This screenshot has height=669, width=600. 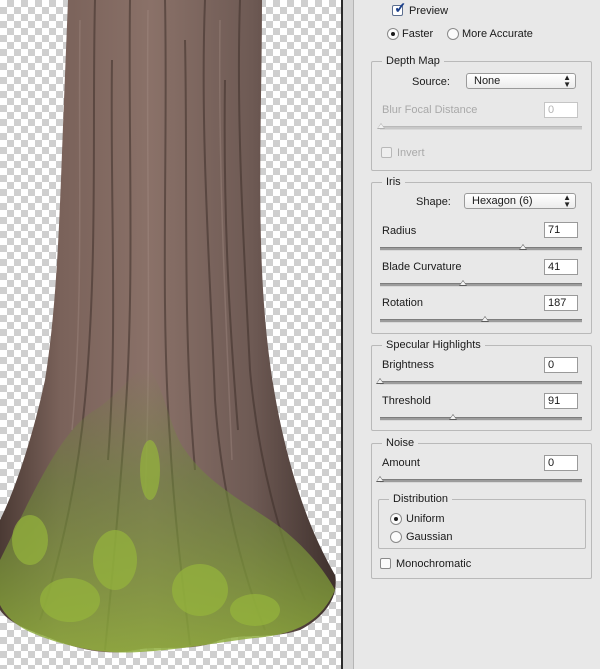 What do you see at coordinates (497, 34) in the screenshot?
I see `more-accurate-label: More Accurate` at bounding box center [497, 34].